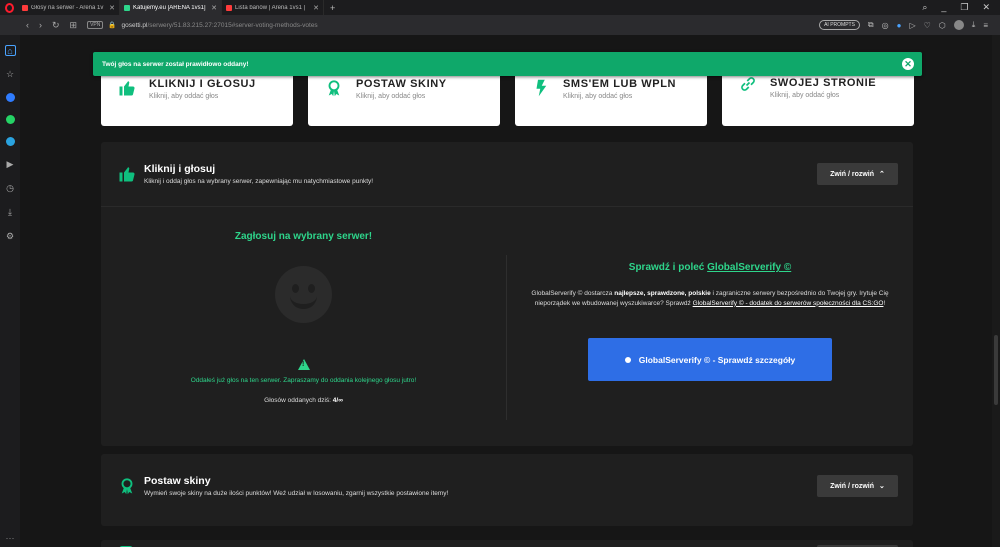 This screenshot has height=547, width=1000. Describe the element at coordinates (10, 74) in the screenshot. I see `star-icon: ☆` at that location.